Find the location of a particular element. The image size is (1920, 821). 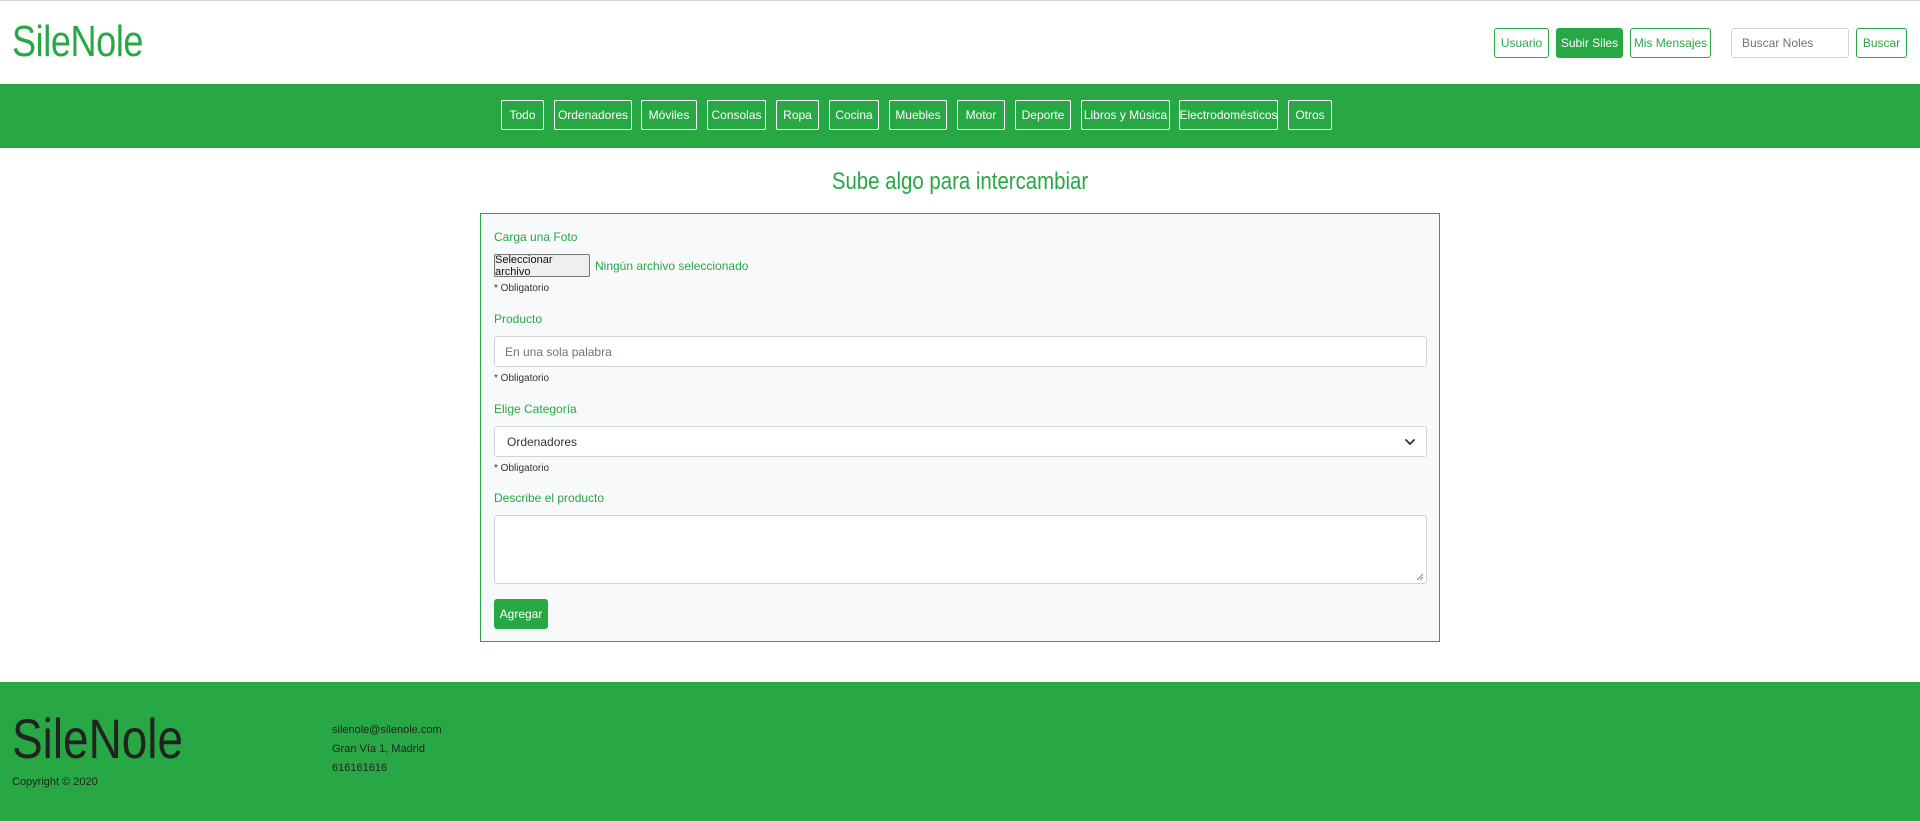

search-input is located at coordinates (1790, 43).